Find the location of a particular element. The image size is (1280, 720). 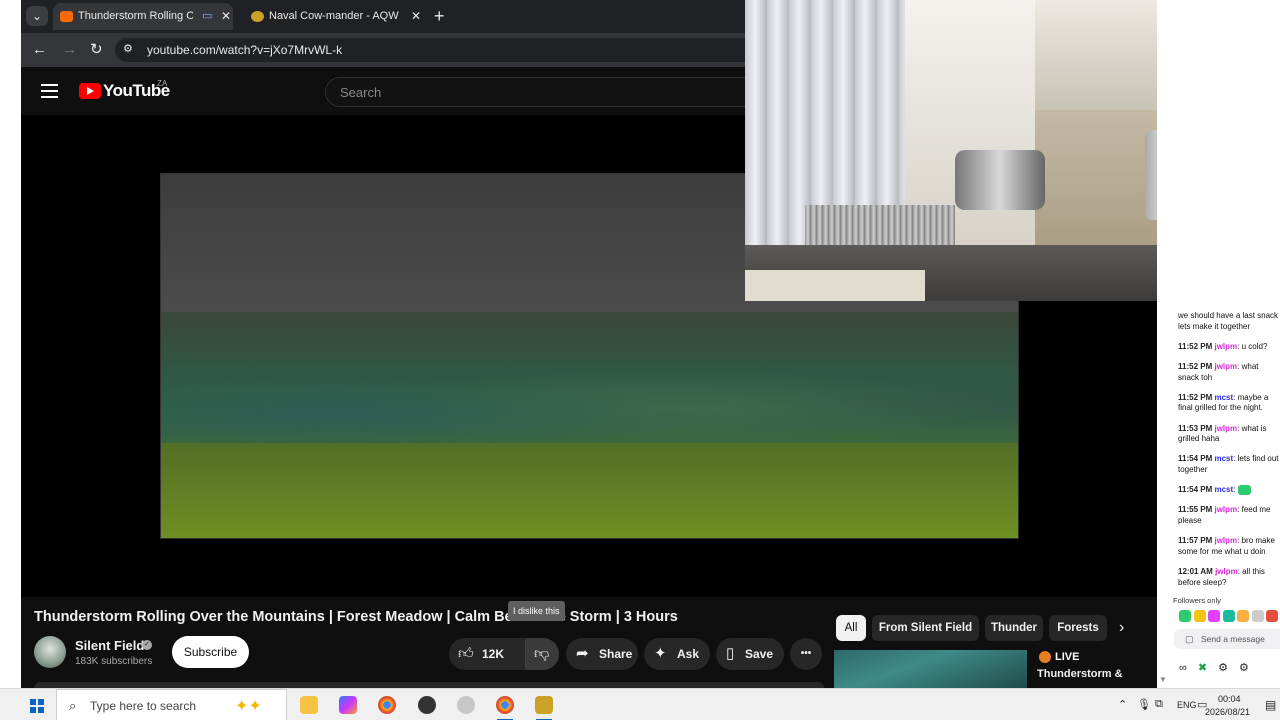

microphone-icon: 🎙︎ is located at coordinates (1144, 704).